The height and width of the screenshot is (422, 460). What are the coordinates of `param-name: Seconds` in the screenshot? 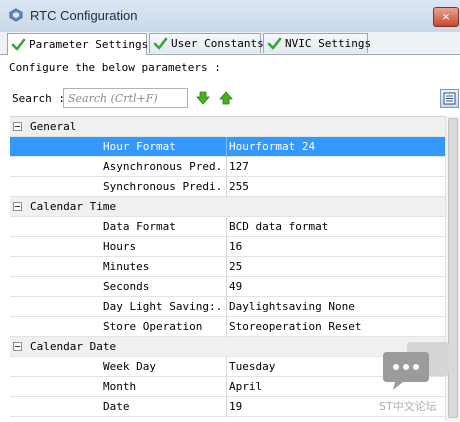 It's located at (126, 286).